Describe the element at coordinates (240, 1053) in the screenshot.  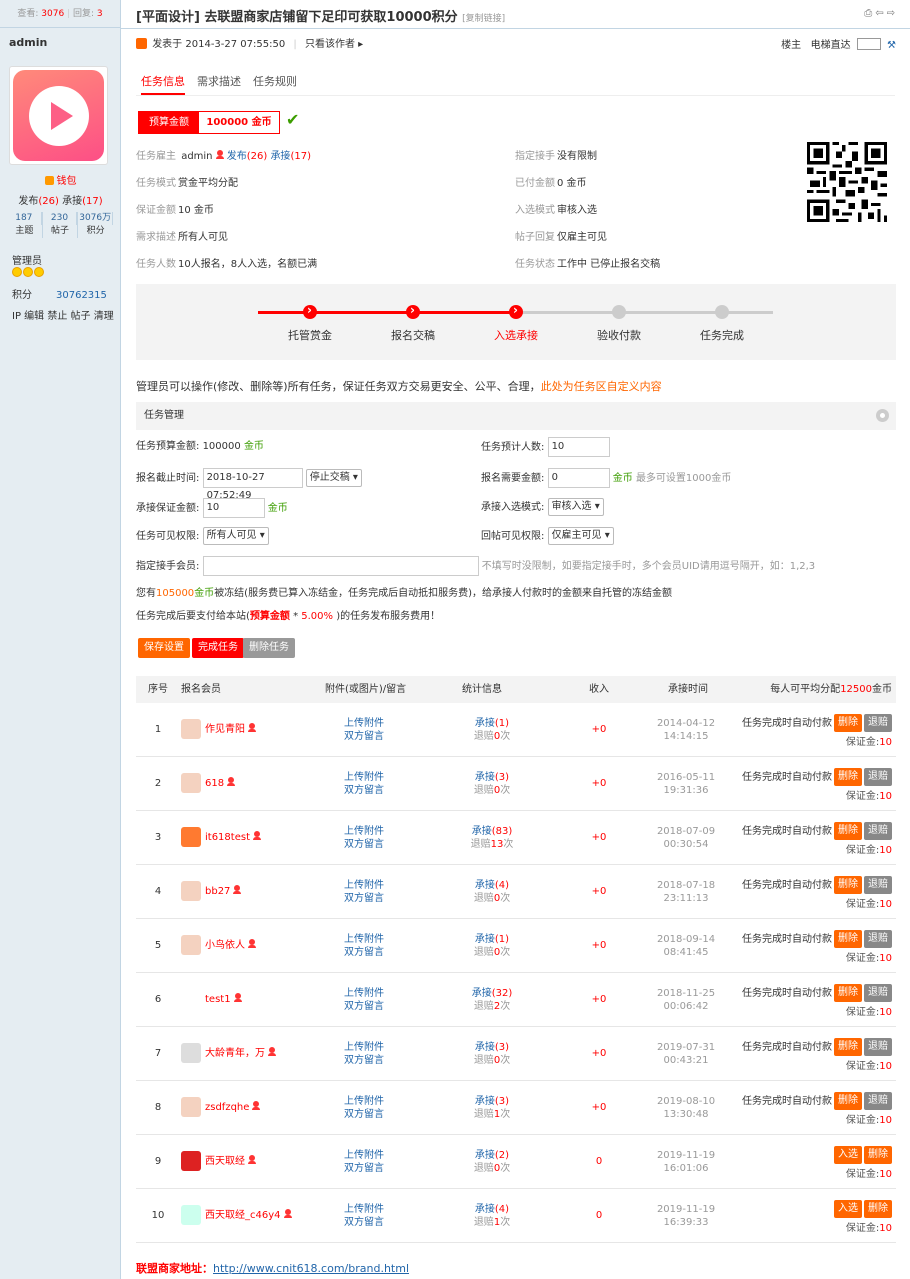
I see `member-link: 大龄青年，万` at that location.